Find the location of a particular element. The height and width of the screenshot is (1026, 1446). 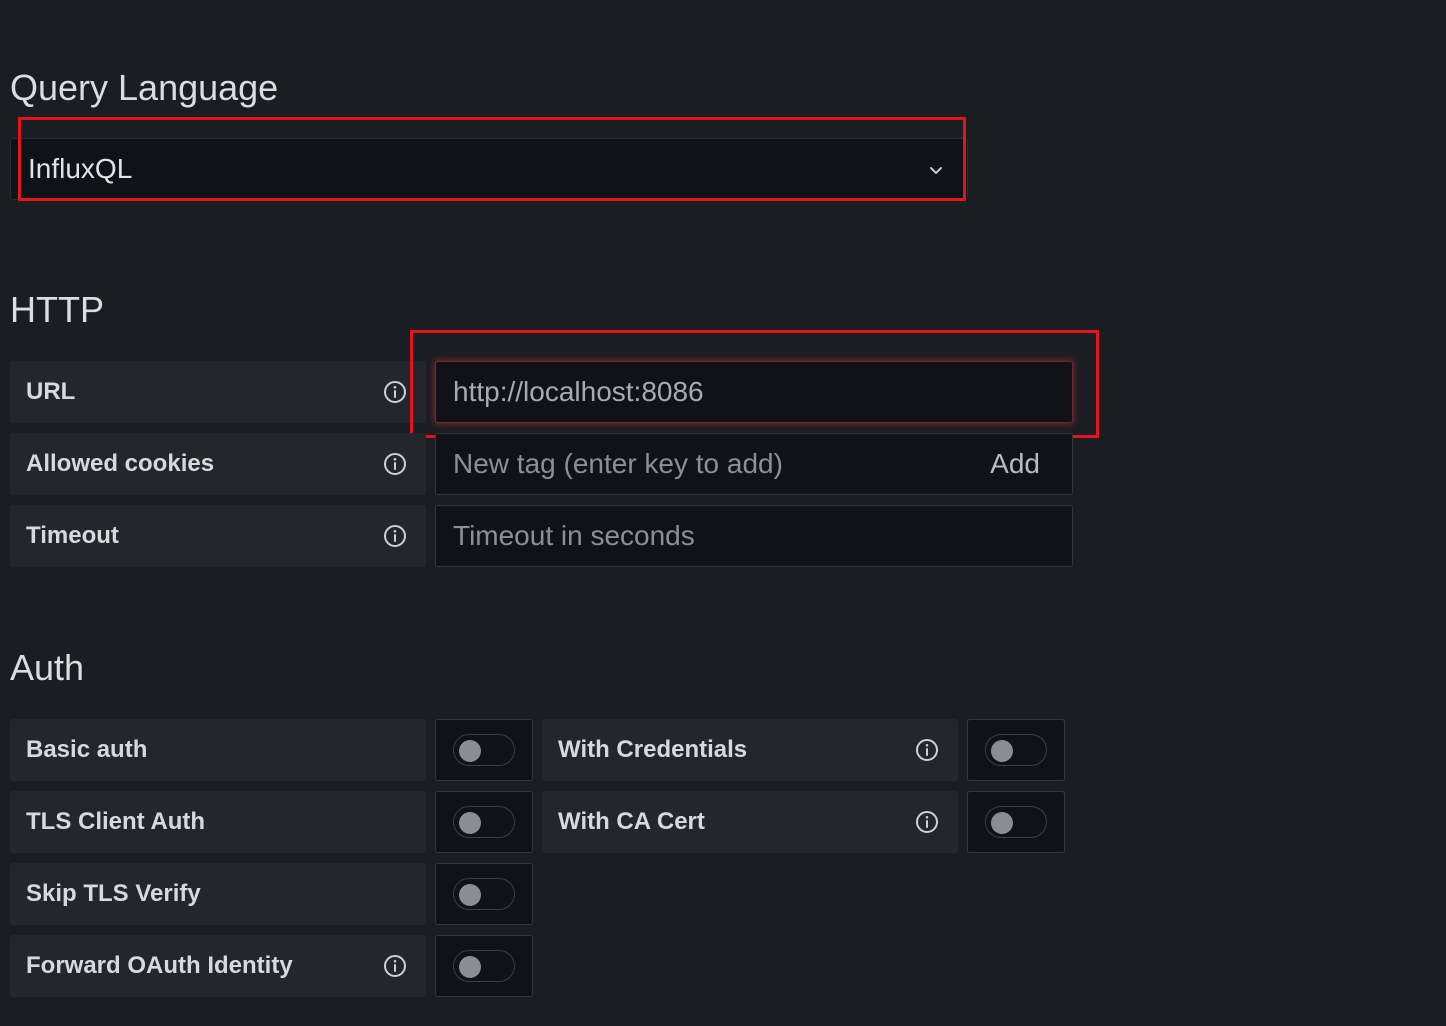

timeout-placeholder: Timeout in seconds is located at coordinates (574, 535).